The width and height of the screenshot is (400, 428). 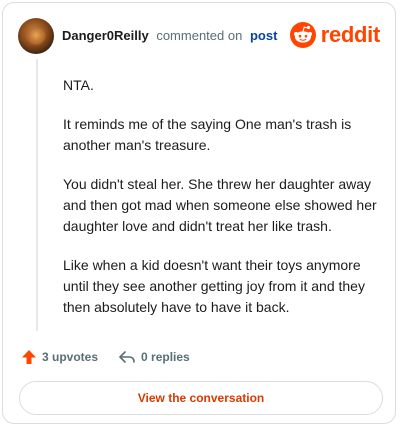 I want to click on username-link: Danger0Reilly, so click(x=105, y=35).